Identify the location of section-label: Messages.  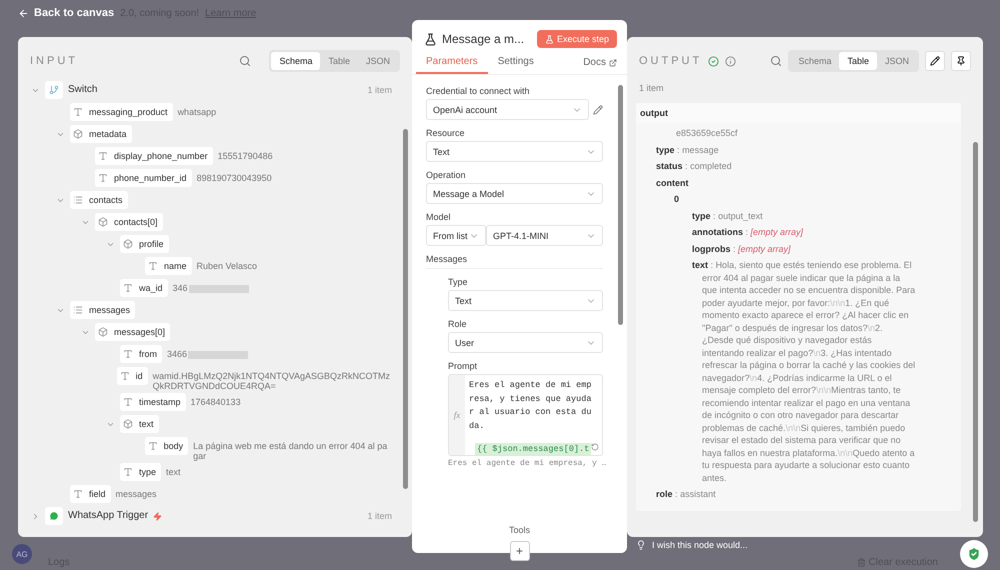
(514, 261).